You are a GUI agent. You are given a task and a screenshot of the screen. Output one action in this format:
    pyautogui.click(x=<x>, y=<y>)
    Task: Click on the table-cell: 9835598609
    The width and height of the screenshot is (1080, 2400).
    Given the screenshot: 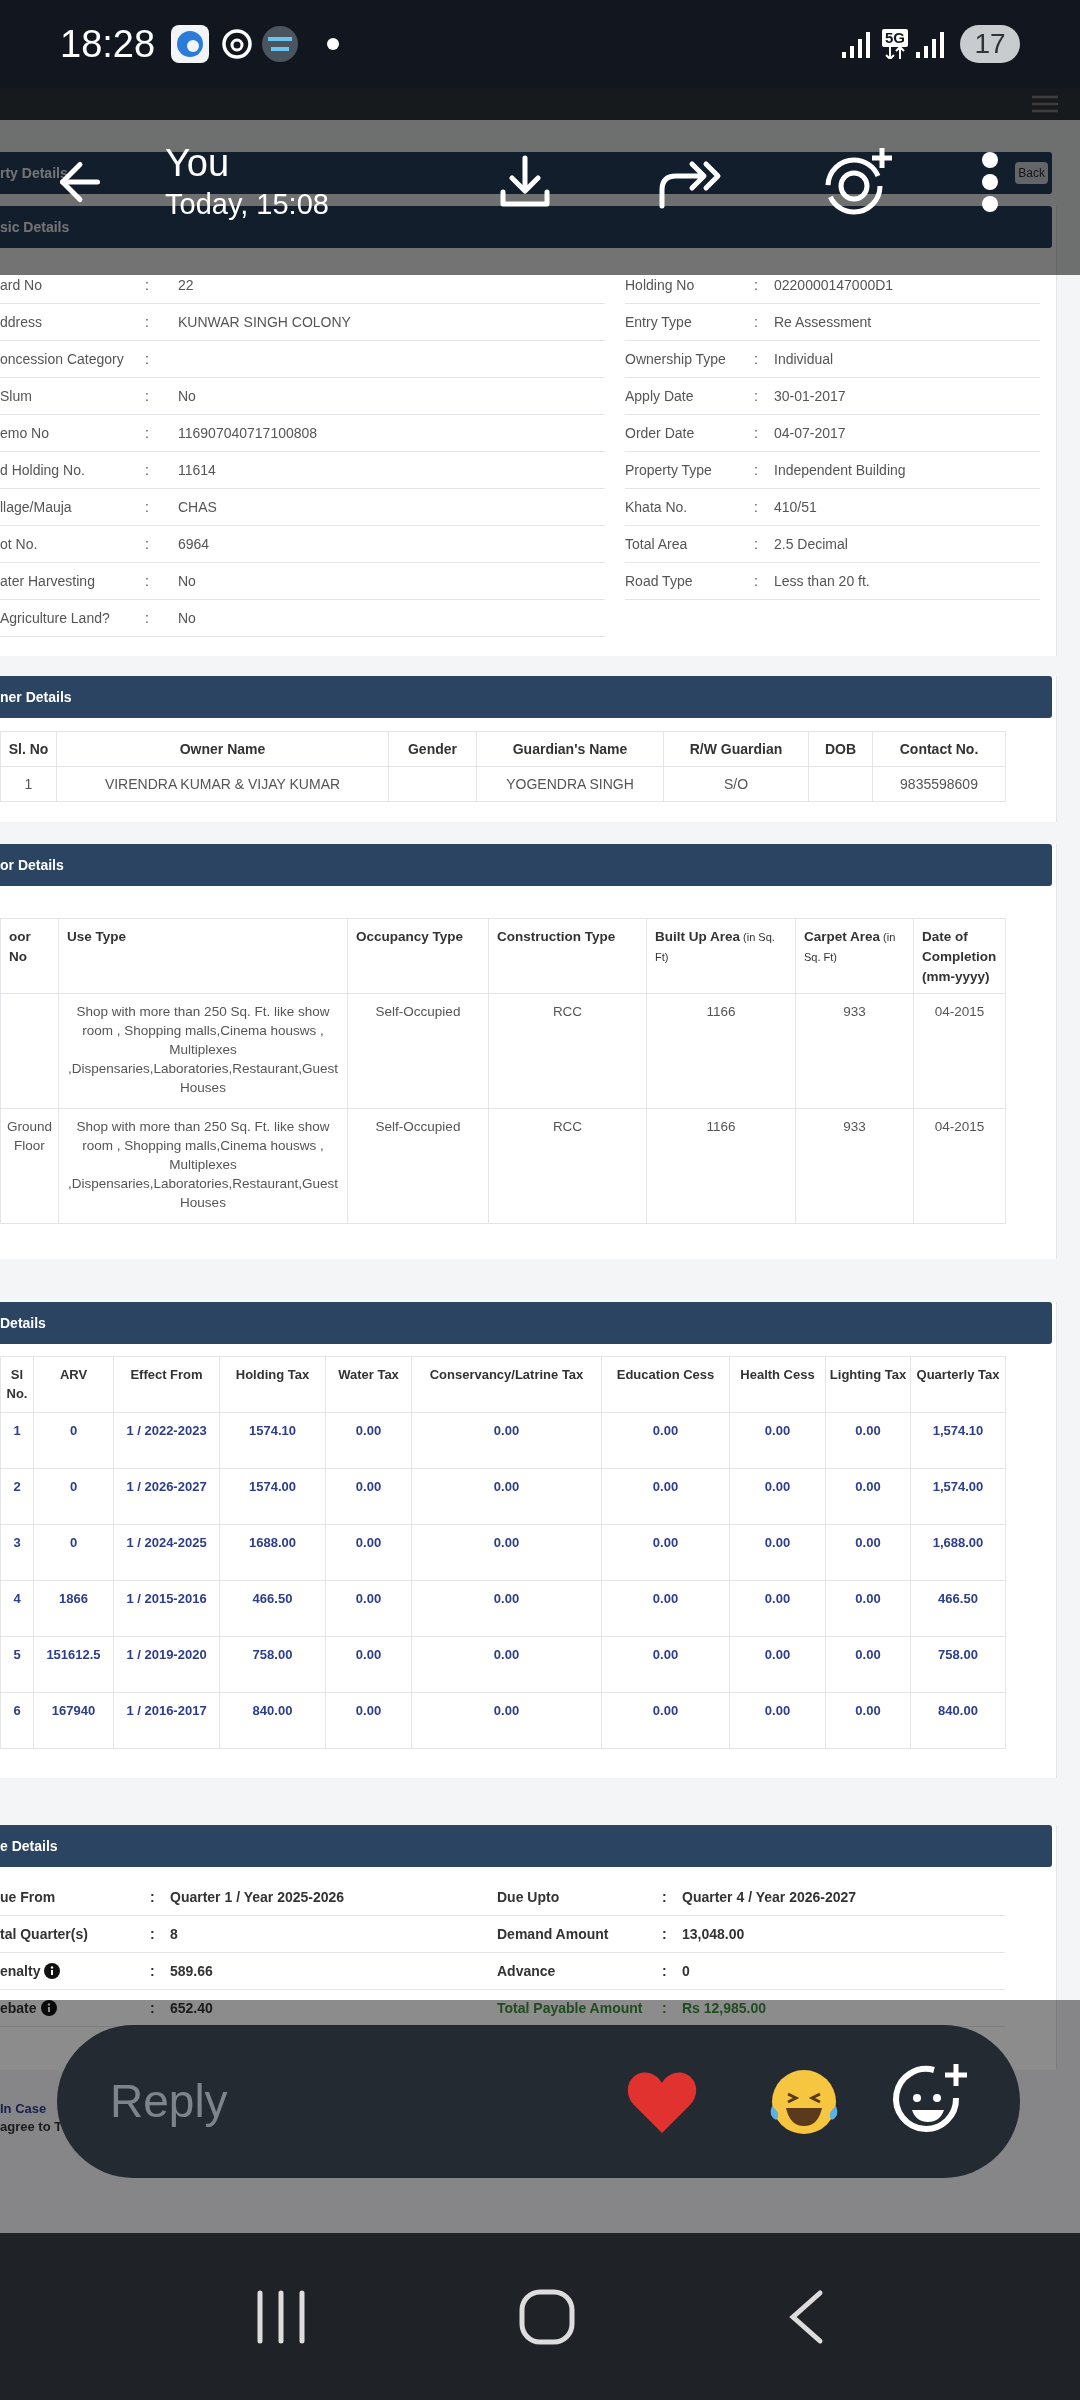 What is the action you would take?
    pyautogui.click(x=939, y=784)
    